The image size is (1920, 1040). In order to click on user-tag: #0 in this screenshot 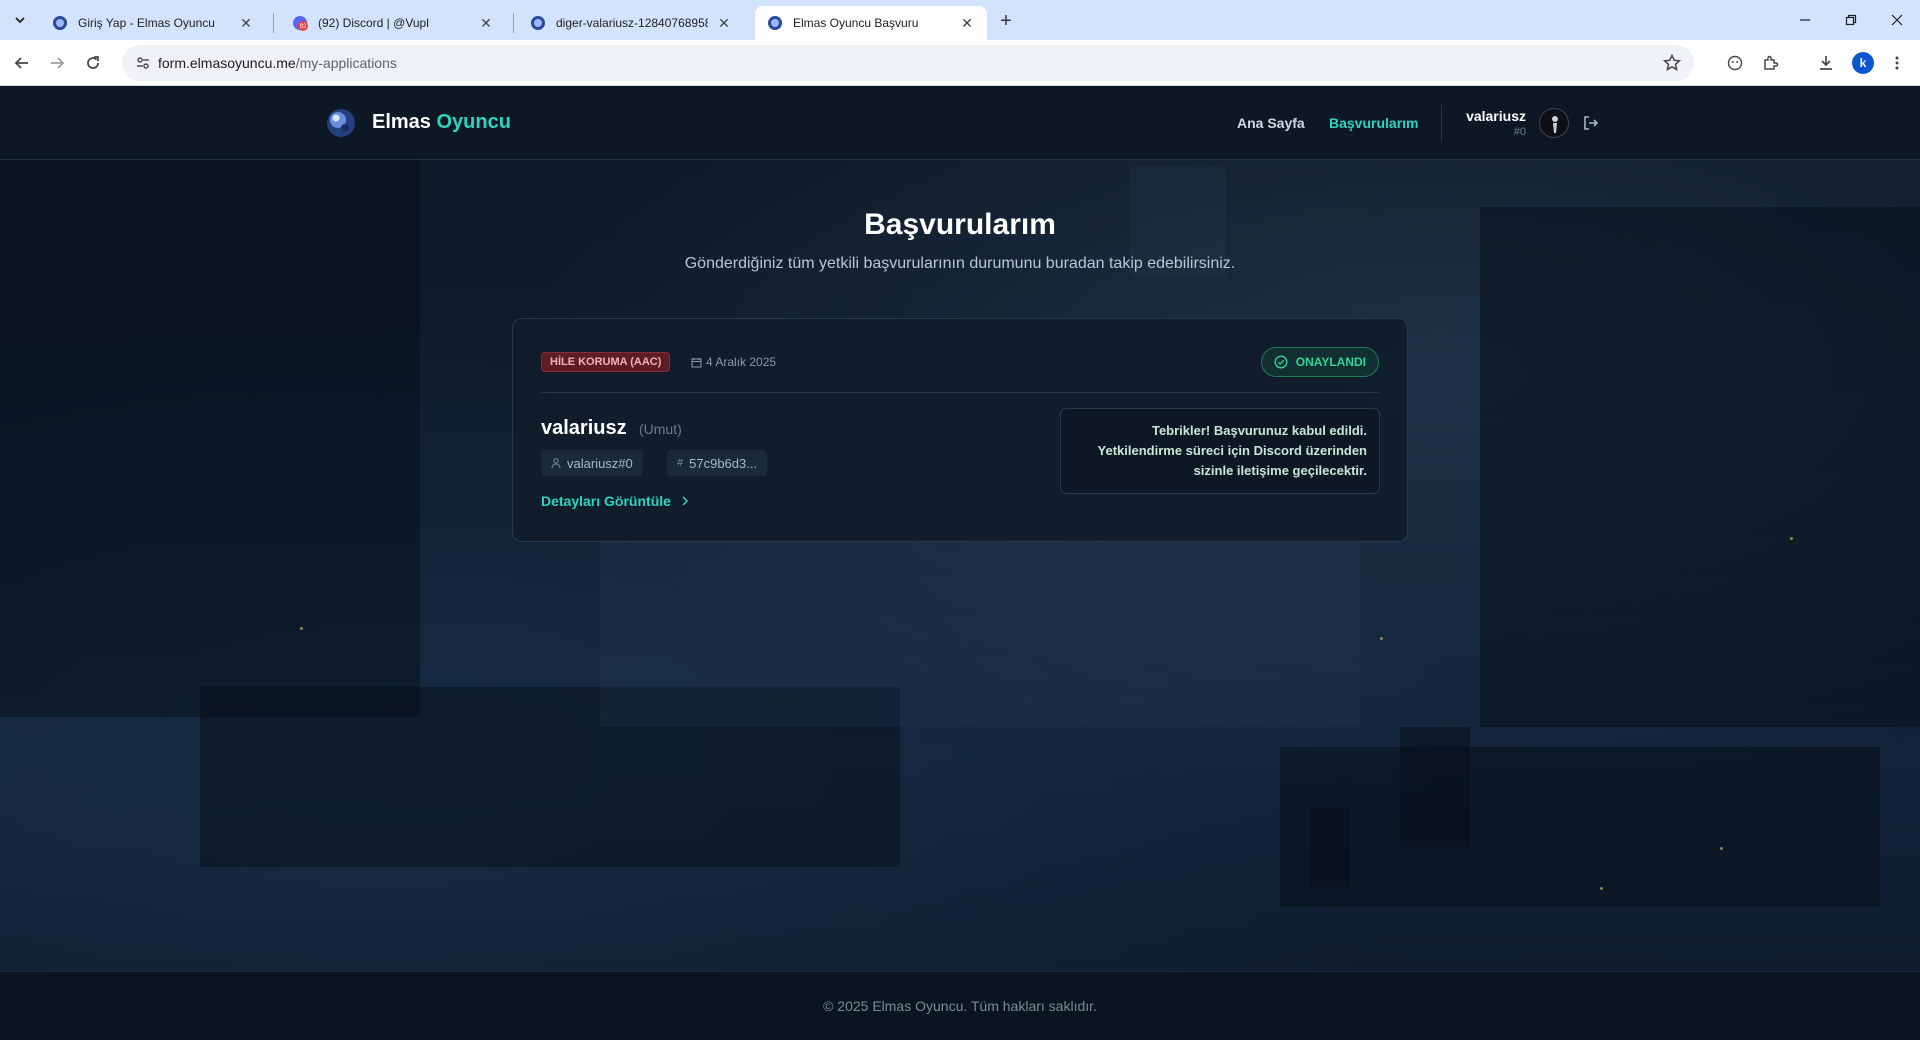, I will do `click(1519, 132)`.